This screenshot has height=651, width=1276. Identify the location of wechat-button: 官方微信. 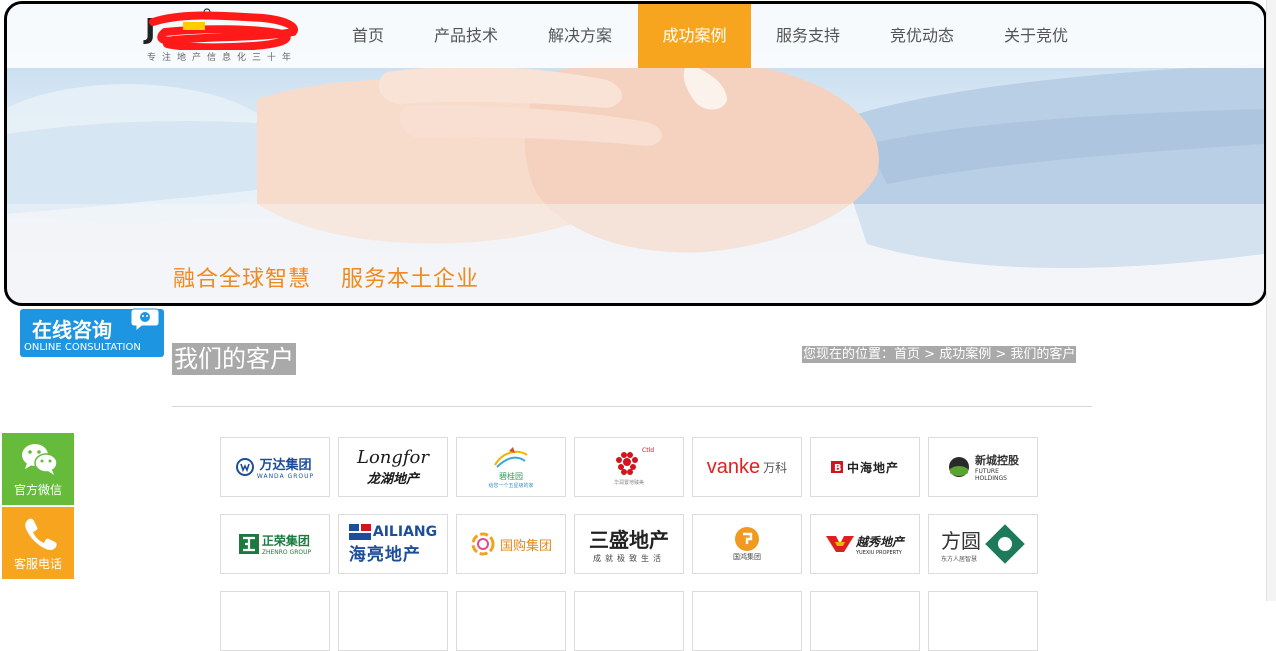
(38, 469).